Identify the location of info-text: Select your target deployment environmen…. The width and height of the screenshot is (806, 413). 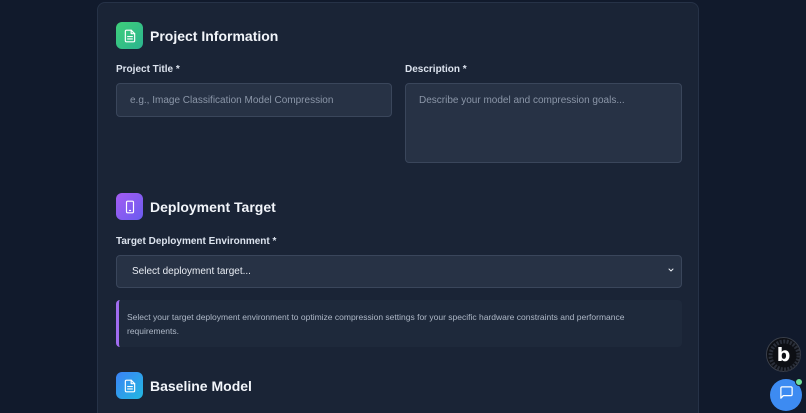
(376, 324).